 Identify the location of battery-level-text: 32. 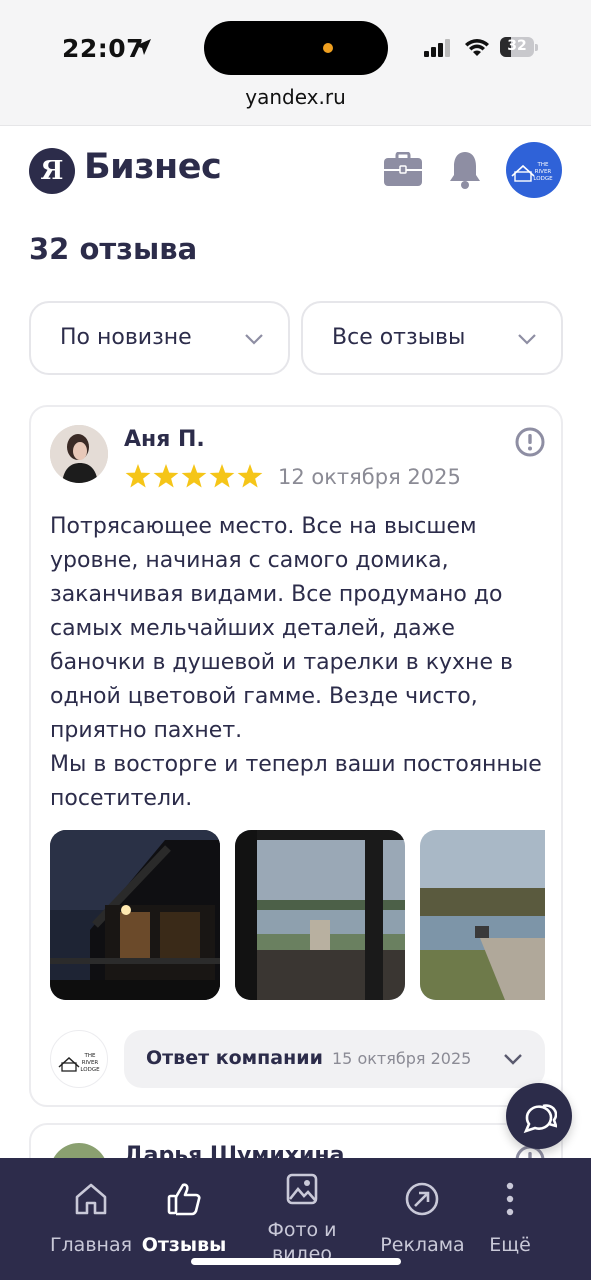
(517, 46).